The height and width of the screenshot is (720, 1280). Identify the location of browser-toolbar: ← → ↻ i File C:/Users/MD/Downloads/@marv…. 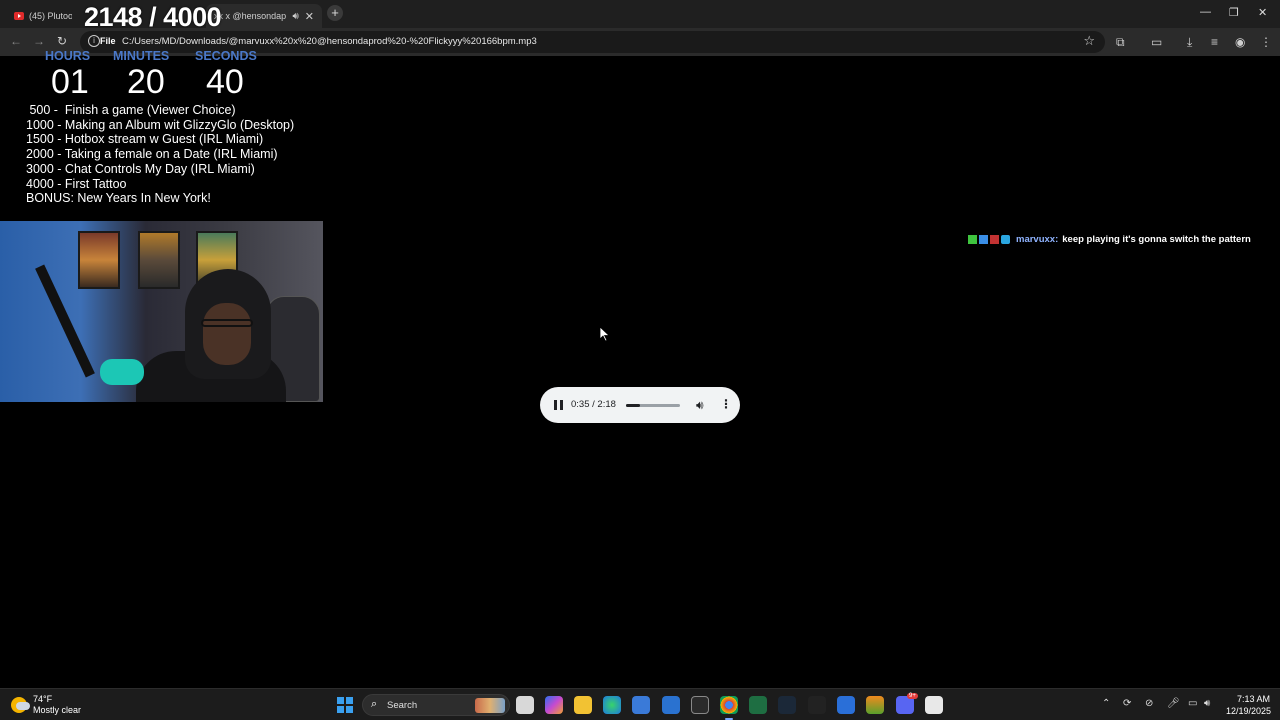
(640, 42).